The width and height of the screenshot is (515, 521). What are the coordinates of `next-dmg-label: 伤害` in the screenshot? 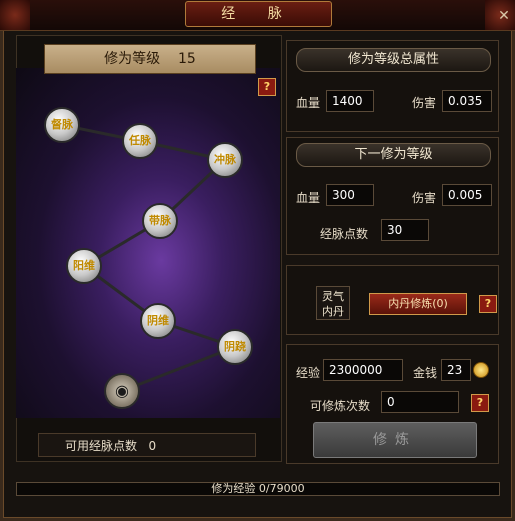 It's located at (424, 198).